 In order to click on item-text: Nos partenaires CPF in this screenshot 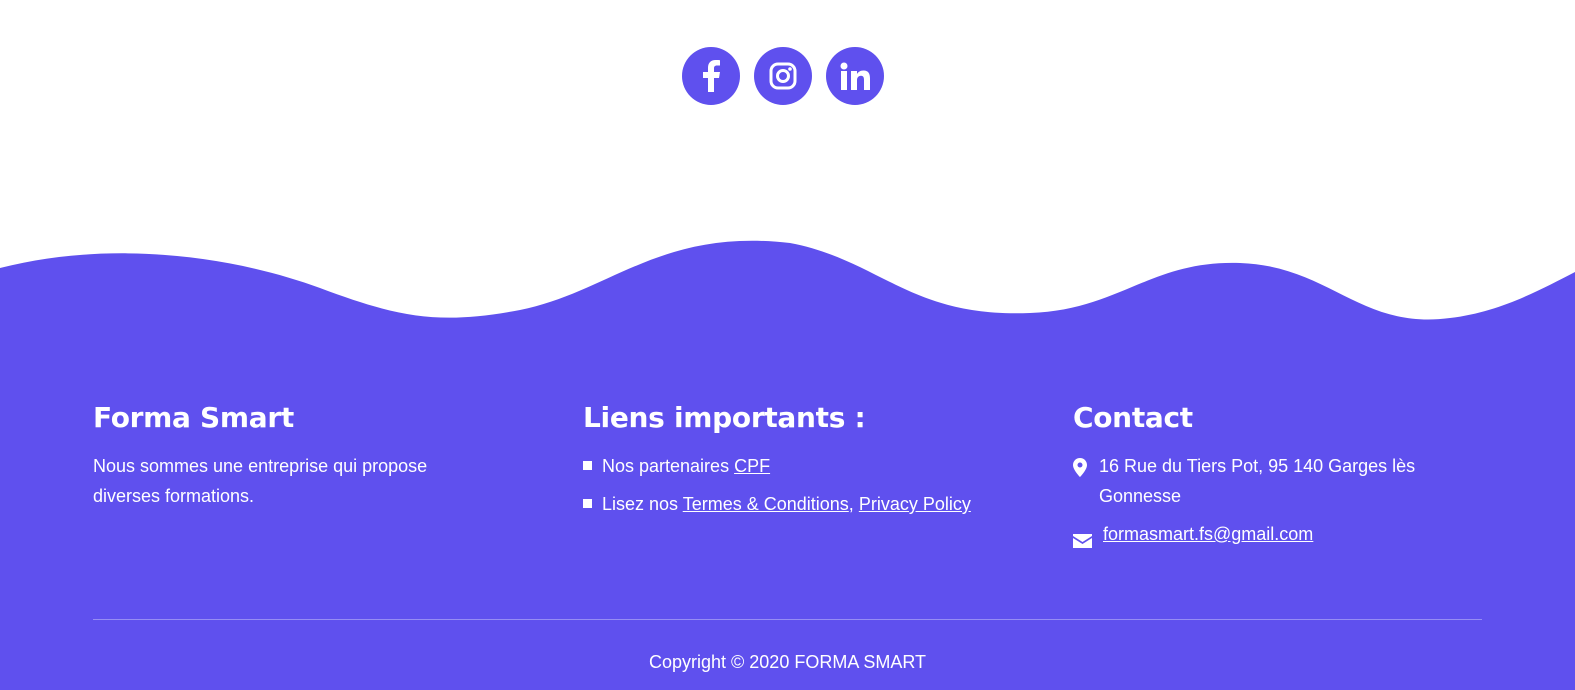, I will do `click(686, 466)`.